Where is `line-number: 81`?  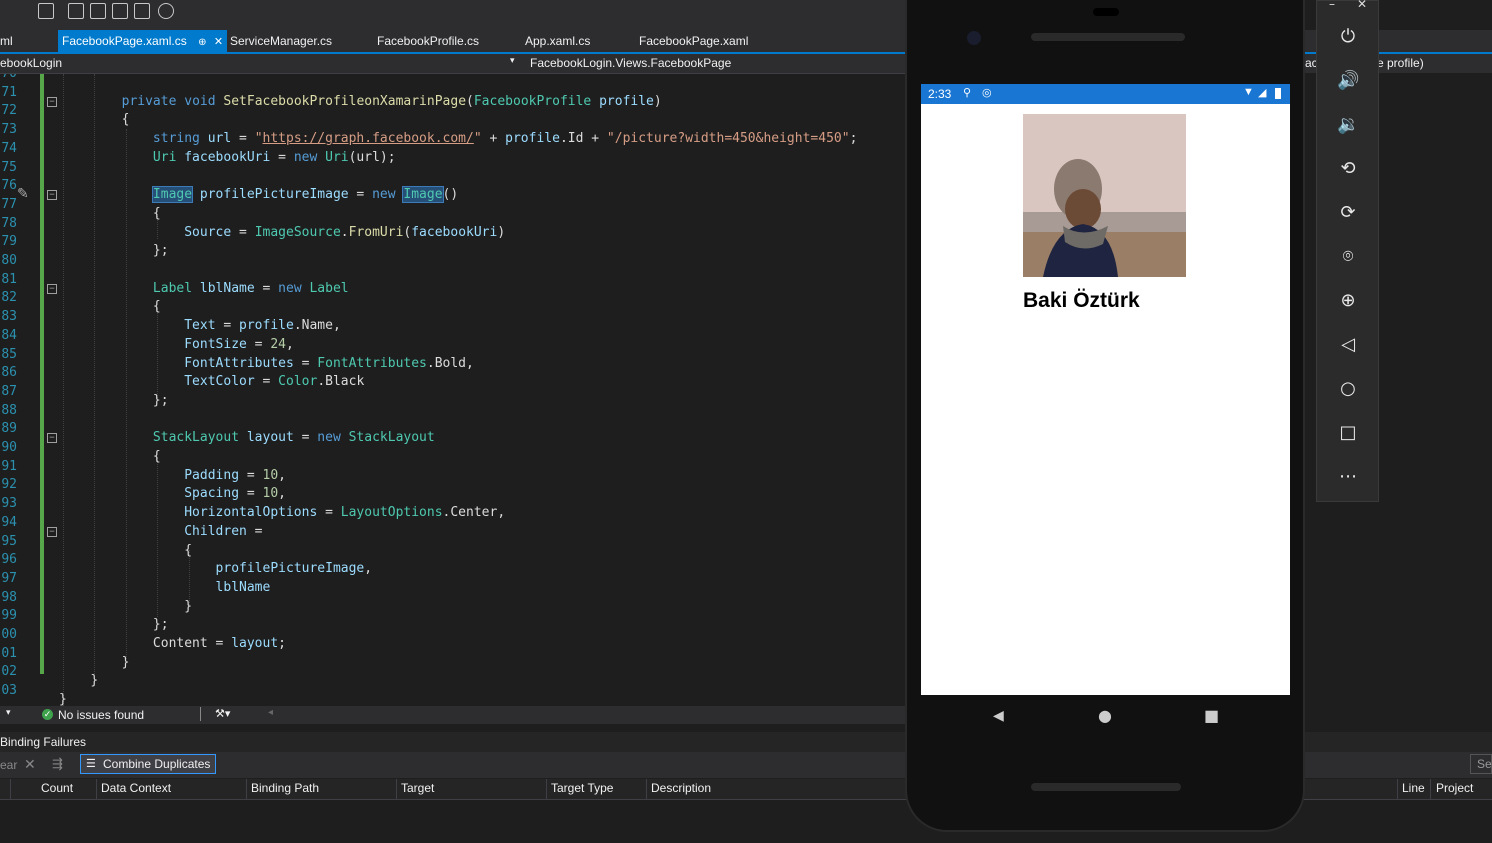 line-number: 81 is located at coordinates (9, 279).